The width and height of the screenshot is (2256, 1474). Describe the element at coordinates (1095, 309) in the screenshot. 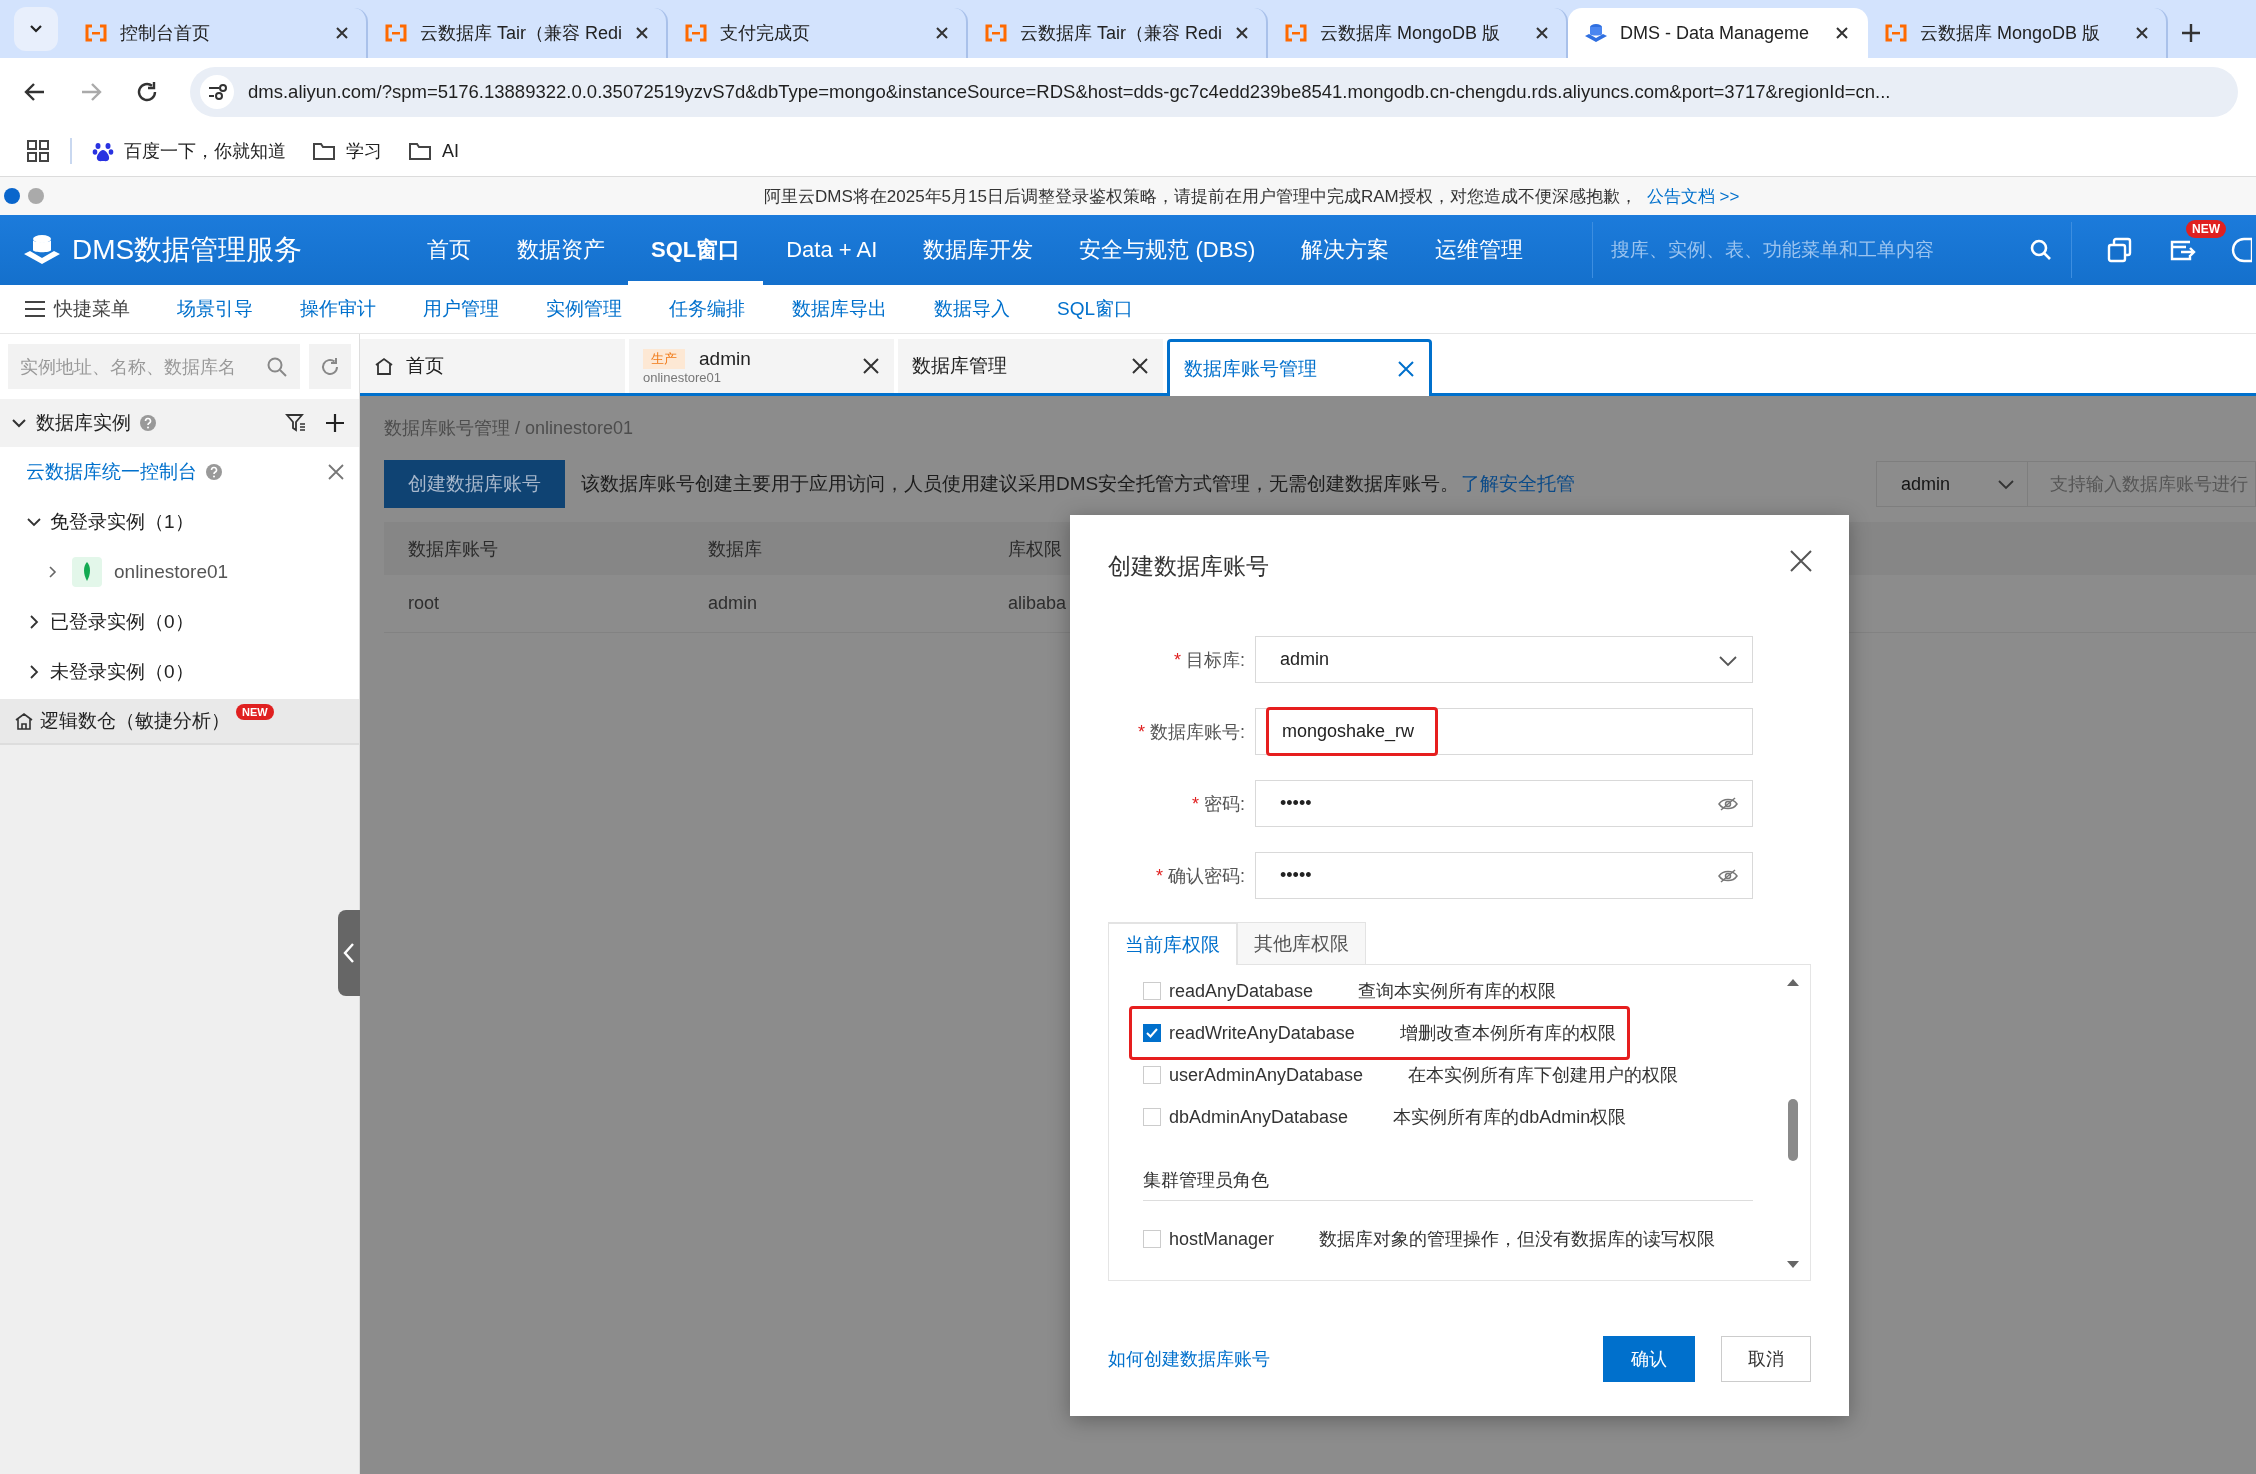

I see `quick-link: SQL窗口` at that location.